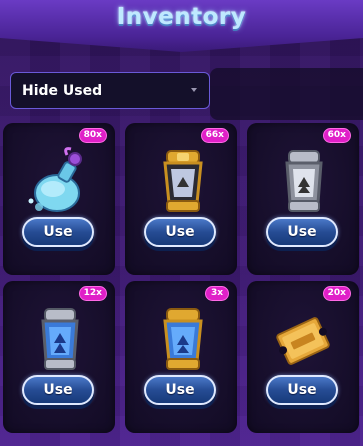  What do you see at coordinates (181, 17) in the screenshot?
I see `page-title: Inventory` at bounding box center [181, 17].